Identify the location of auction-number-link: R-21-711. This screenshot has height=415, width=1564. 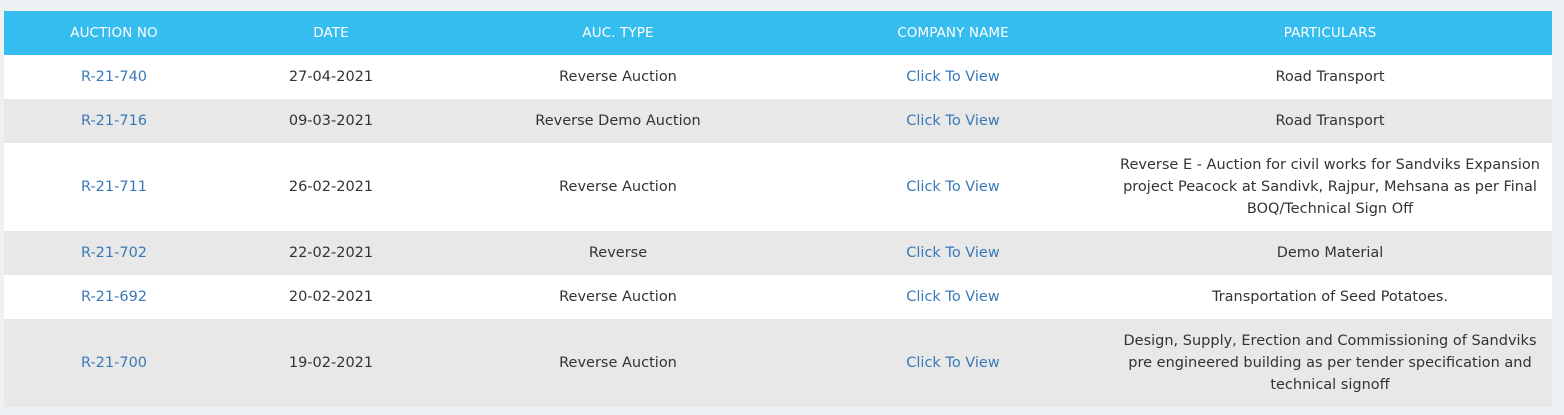
(114, 187).